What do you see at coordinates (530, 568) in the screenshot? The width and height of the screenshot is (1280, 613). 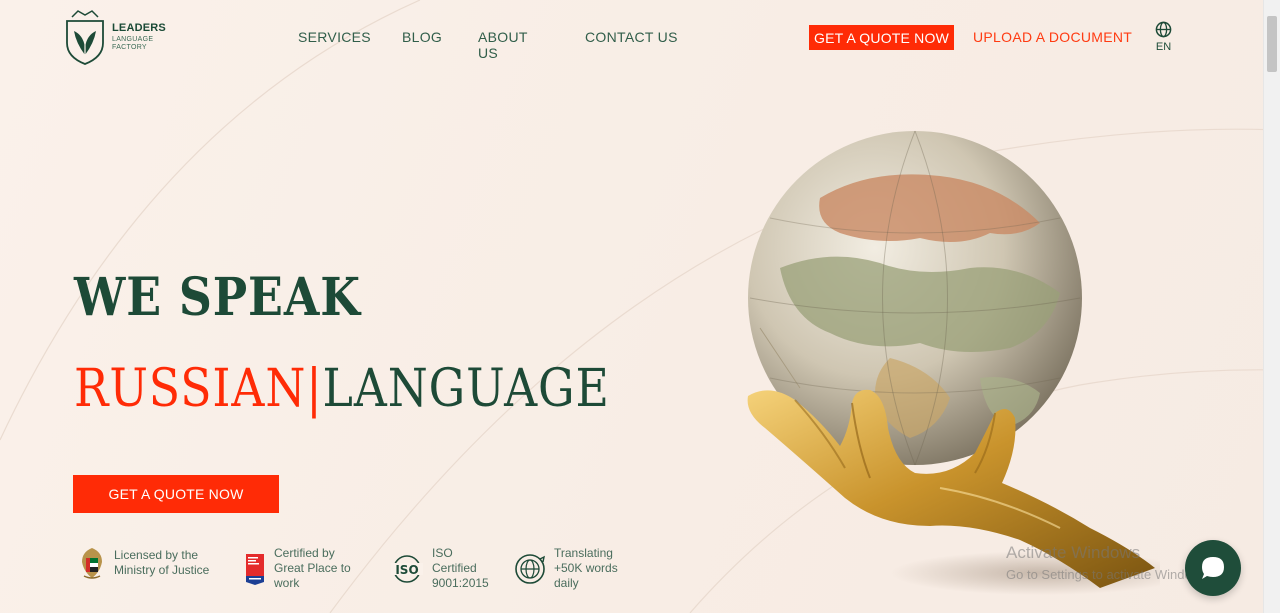 I see `translate-globe-icon` at bounding box center [530, 568].